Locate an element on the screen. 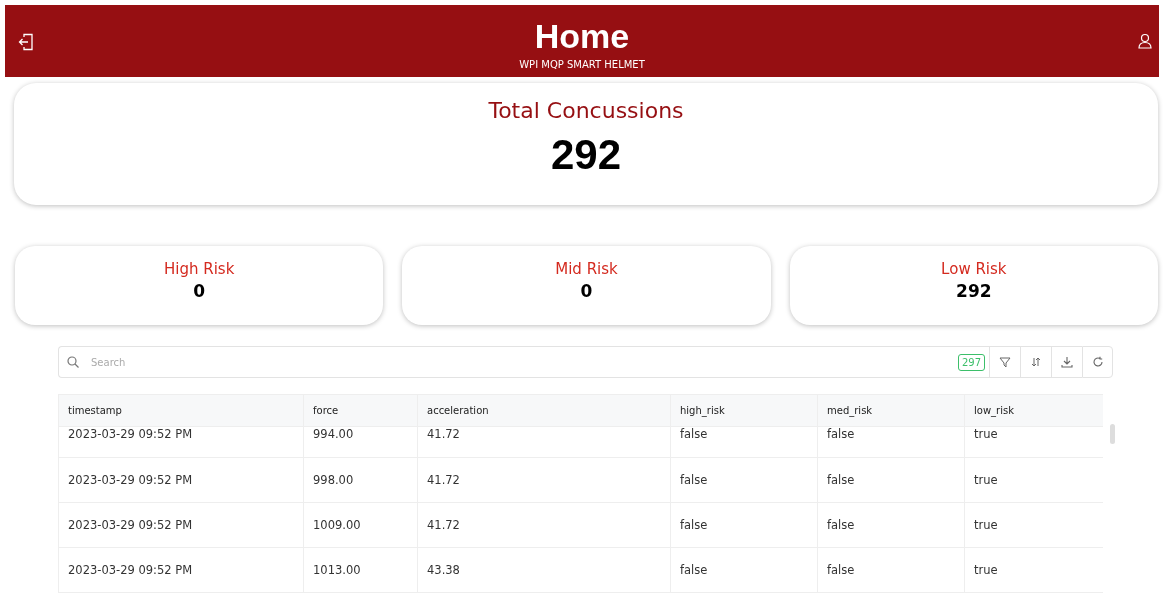 The height and width of the screenshot is (598, 1164). page-title: Home is located at coordinates (582, 36).